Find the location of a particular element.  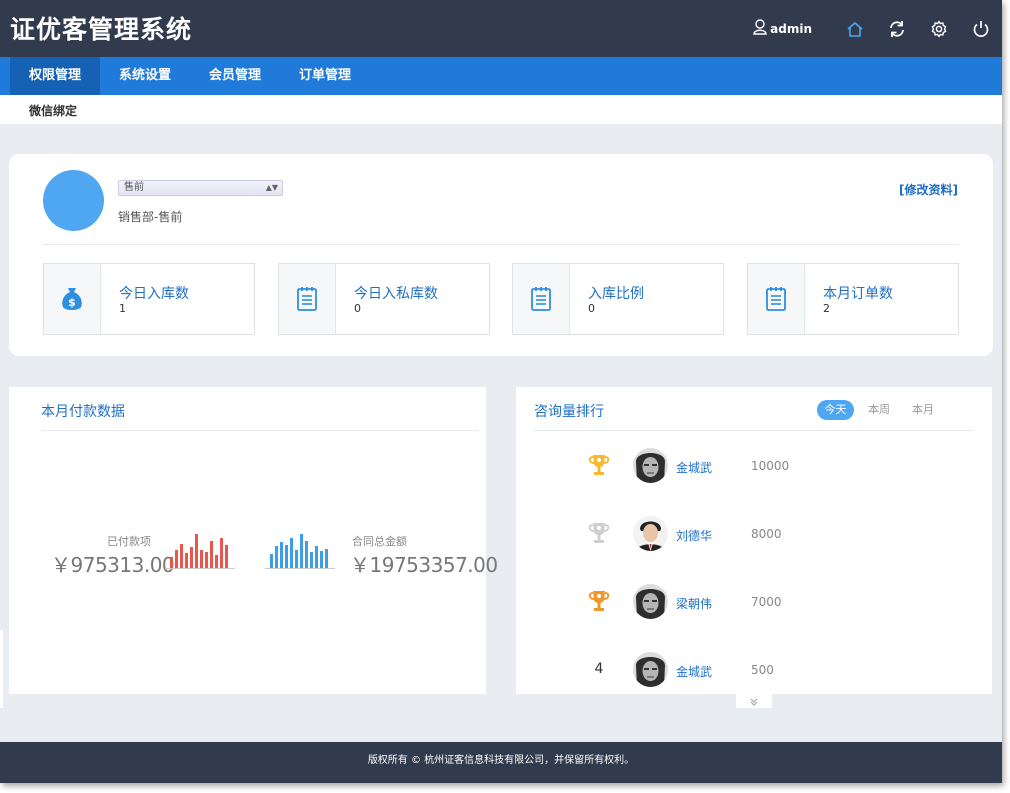

stat-inbound-ratio: 入库比例 0 is located at coordinates (618, 299).